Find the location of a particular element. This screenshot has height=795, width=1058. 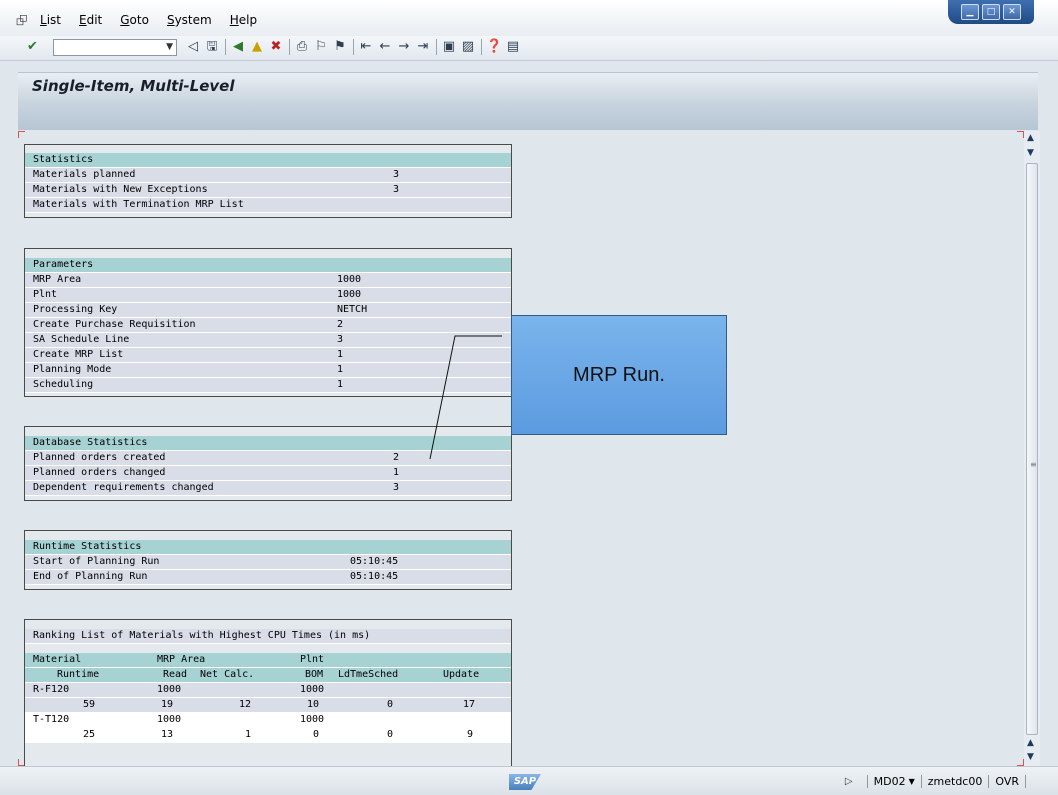

callout-text: MRP Run. is located at coordinates (619, 375).